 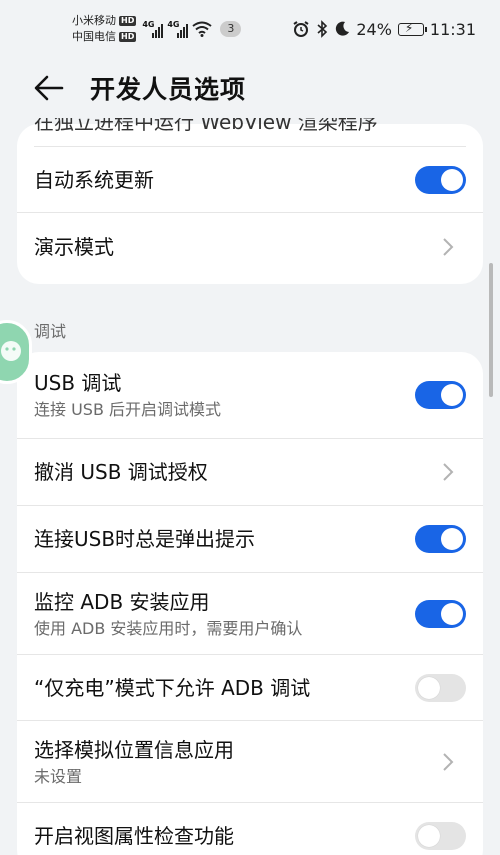 What do you see at coordinates (440, 539) in the screenshot?
I see `usb-prompt-toggle` at bounding box center [440, 539].